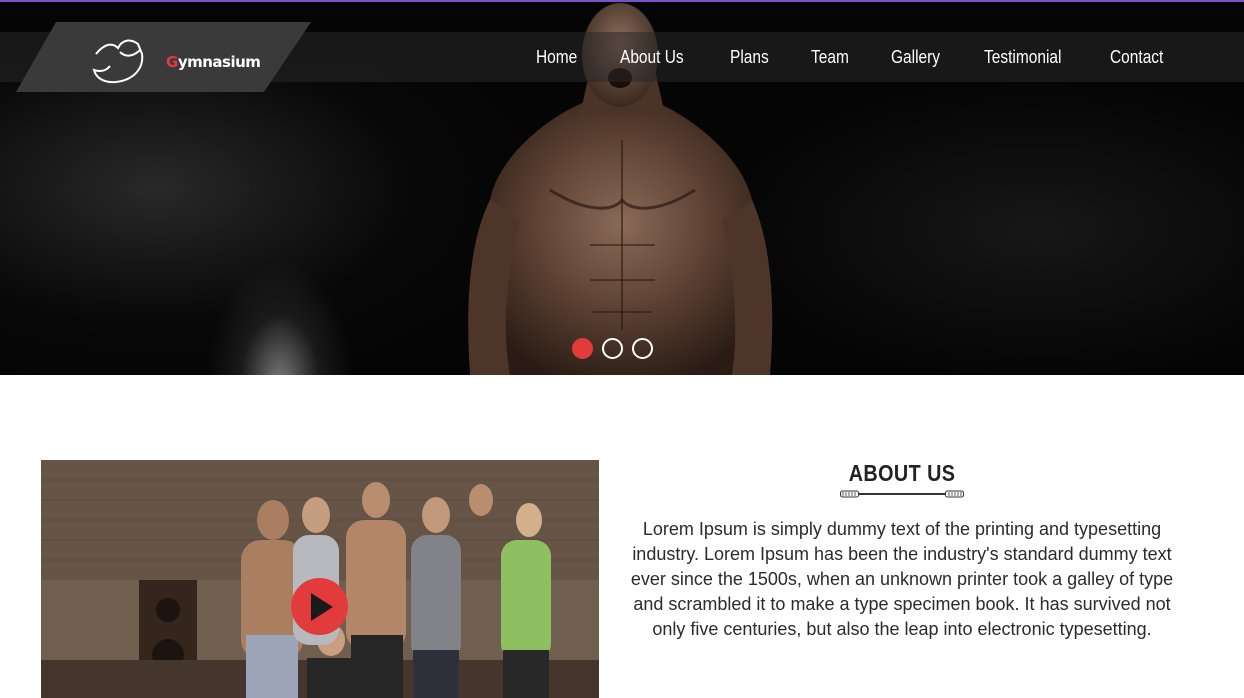  I want to click on nav-item-about-us: About Us, so click(657, 57).